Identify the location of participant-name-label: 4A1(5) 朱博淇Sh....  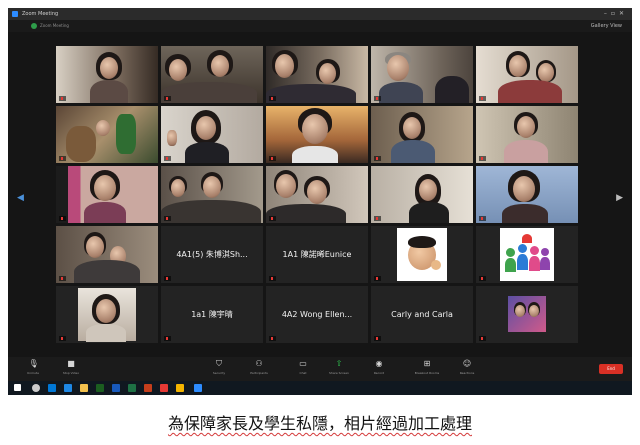
(212, 254).